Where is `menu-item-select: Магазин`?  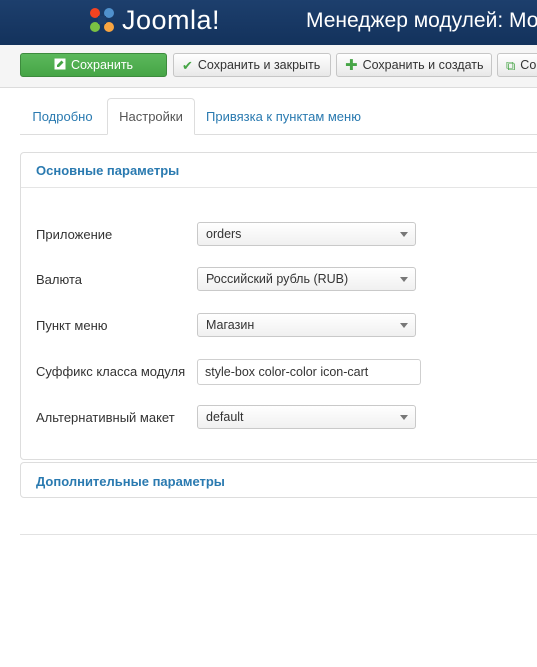
menu-item-select: Магазин is located at coordinates (306, 325).